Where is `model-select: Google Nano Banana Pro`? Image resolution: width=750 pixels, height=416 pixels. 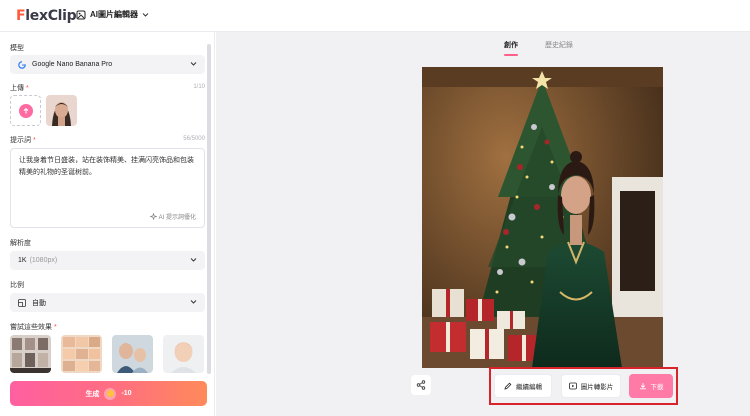 model-select: Google Nano Banana Pro is located at coordinates (107, 64).